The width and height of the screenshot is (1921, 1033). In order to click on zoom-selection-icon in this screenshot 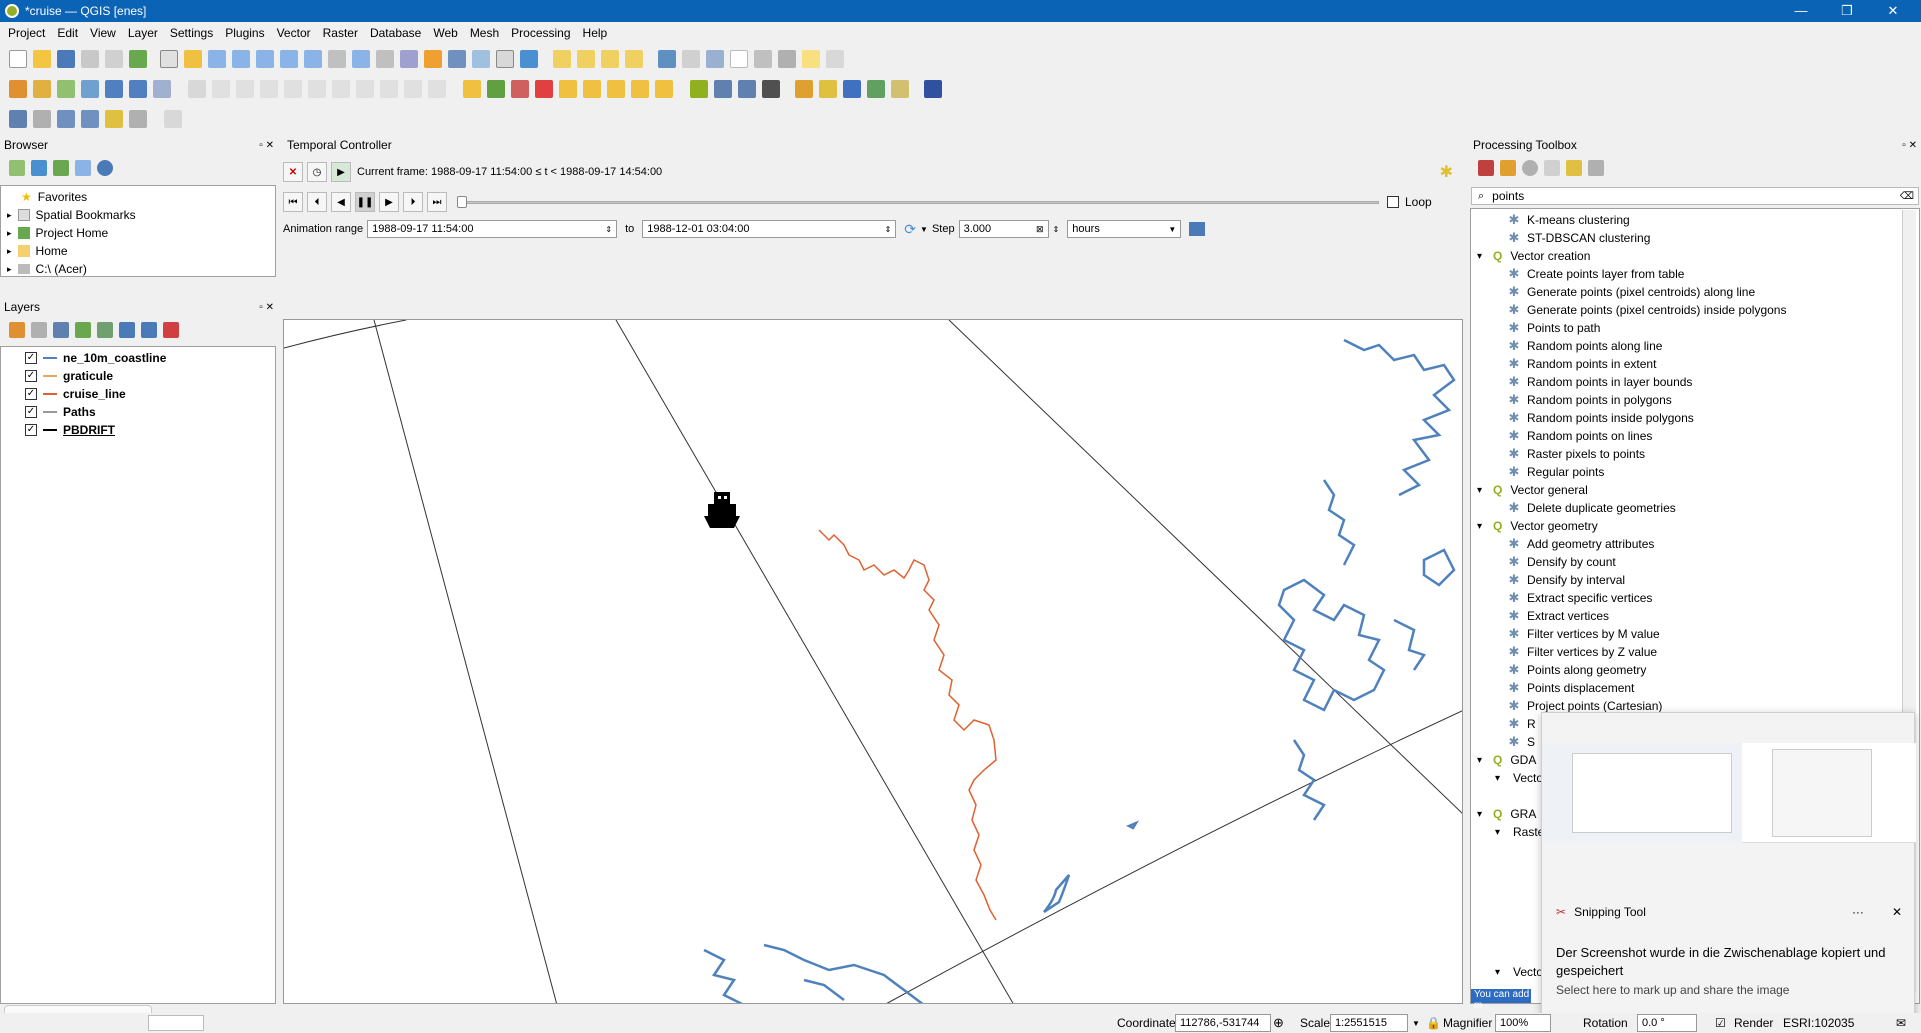, I will do `click(289, 59)`.